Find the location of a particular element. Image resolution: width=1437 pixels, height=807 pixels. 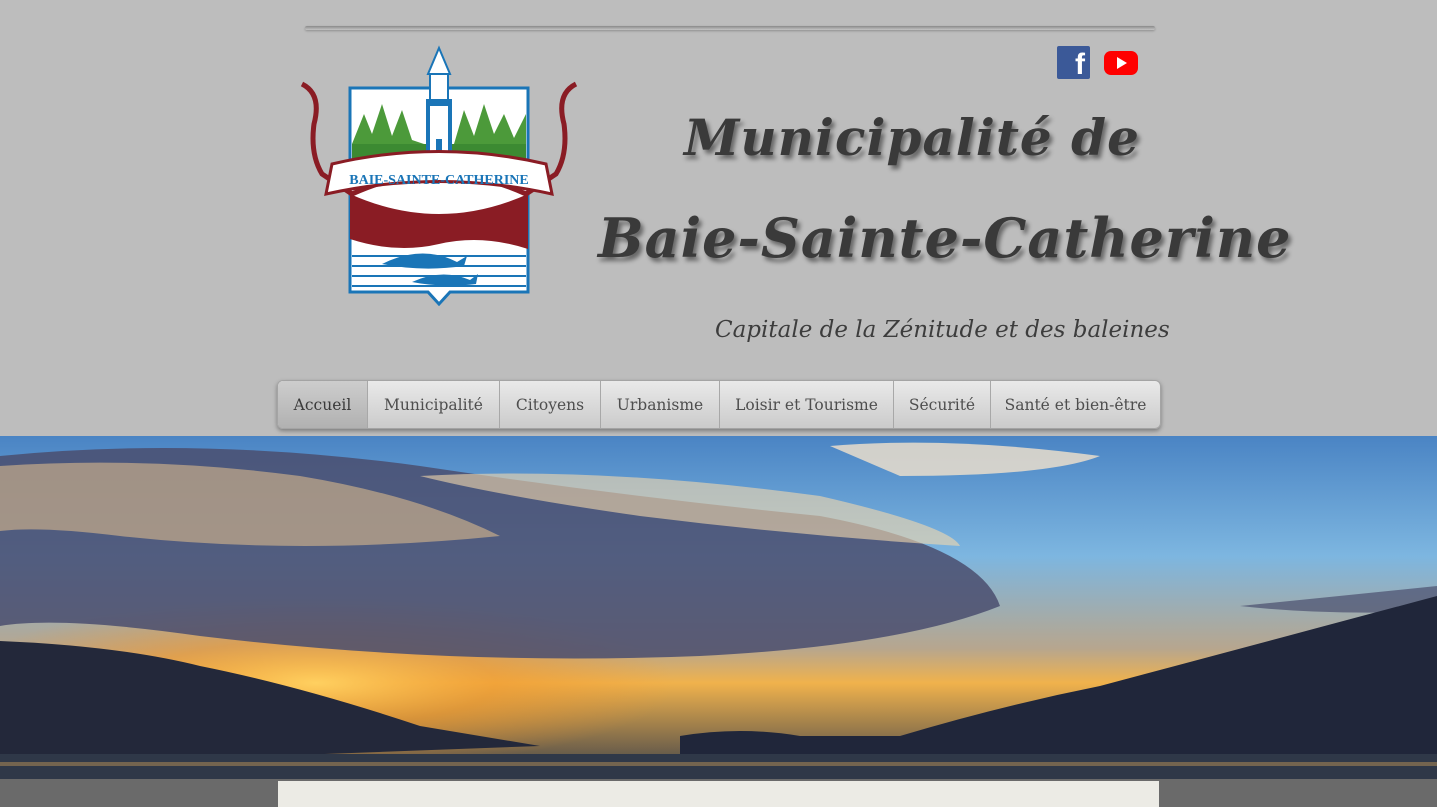

facebook-letter: f is located at coordinates (1080, 64).